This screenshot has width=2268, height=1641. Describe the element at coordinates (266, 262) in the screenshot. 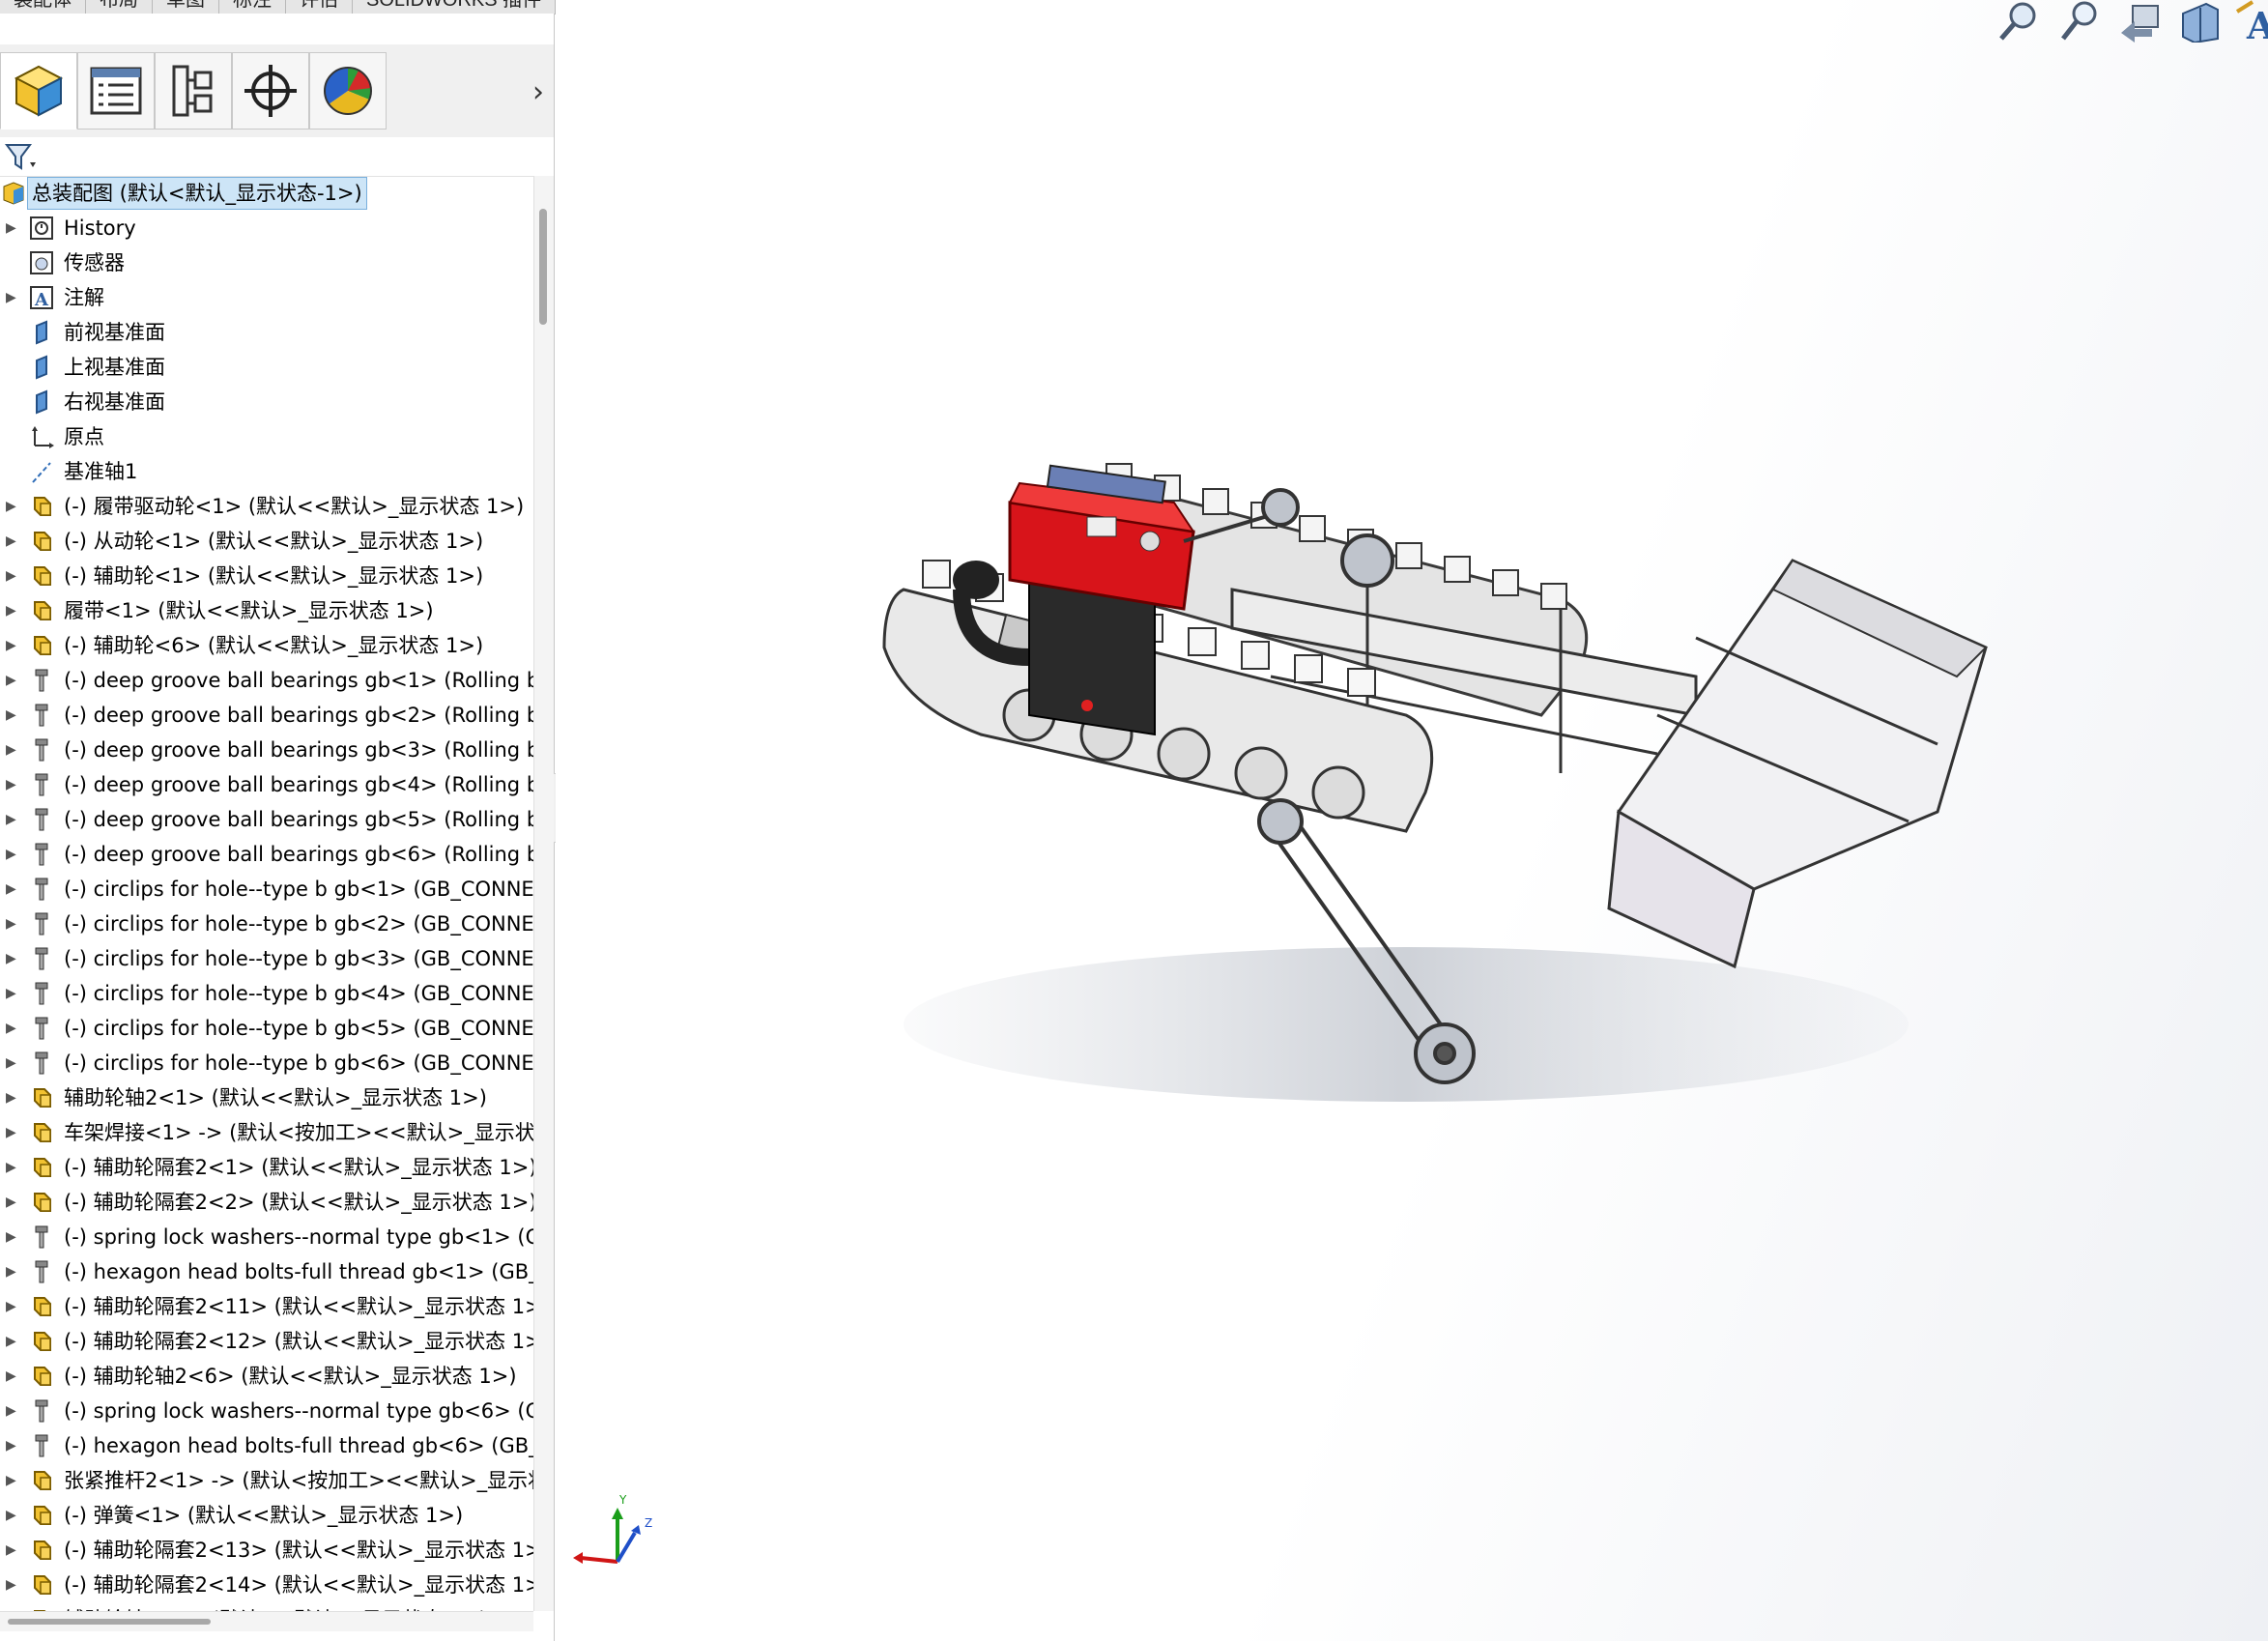

I see `tree-item: 传感器` at that location.